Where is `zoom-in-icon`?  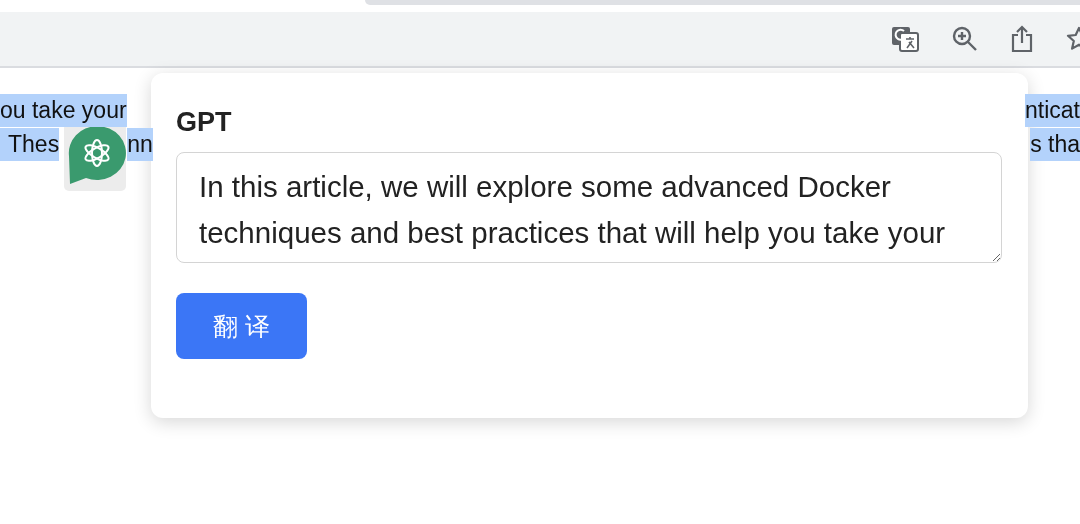
zoom-in-icon is located at coordinates (965, 39).